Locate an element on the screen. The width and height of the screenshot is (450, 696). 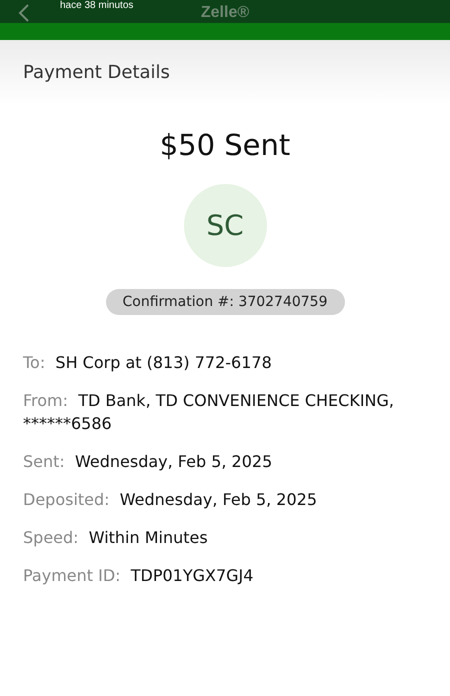
detail-text: Payment ID: TDP01YGX7GJ4 is located at coordinates (138, 576).